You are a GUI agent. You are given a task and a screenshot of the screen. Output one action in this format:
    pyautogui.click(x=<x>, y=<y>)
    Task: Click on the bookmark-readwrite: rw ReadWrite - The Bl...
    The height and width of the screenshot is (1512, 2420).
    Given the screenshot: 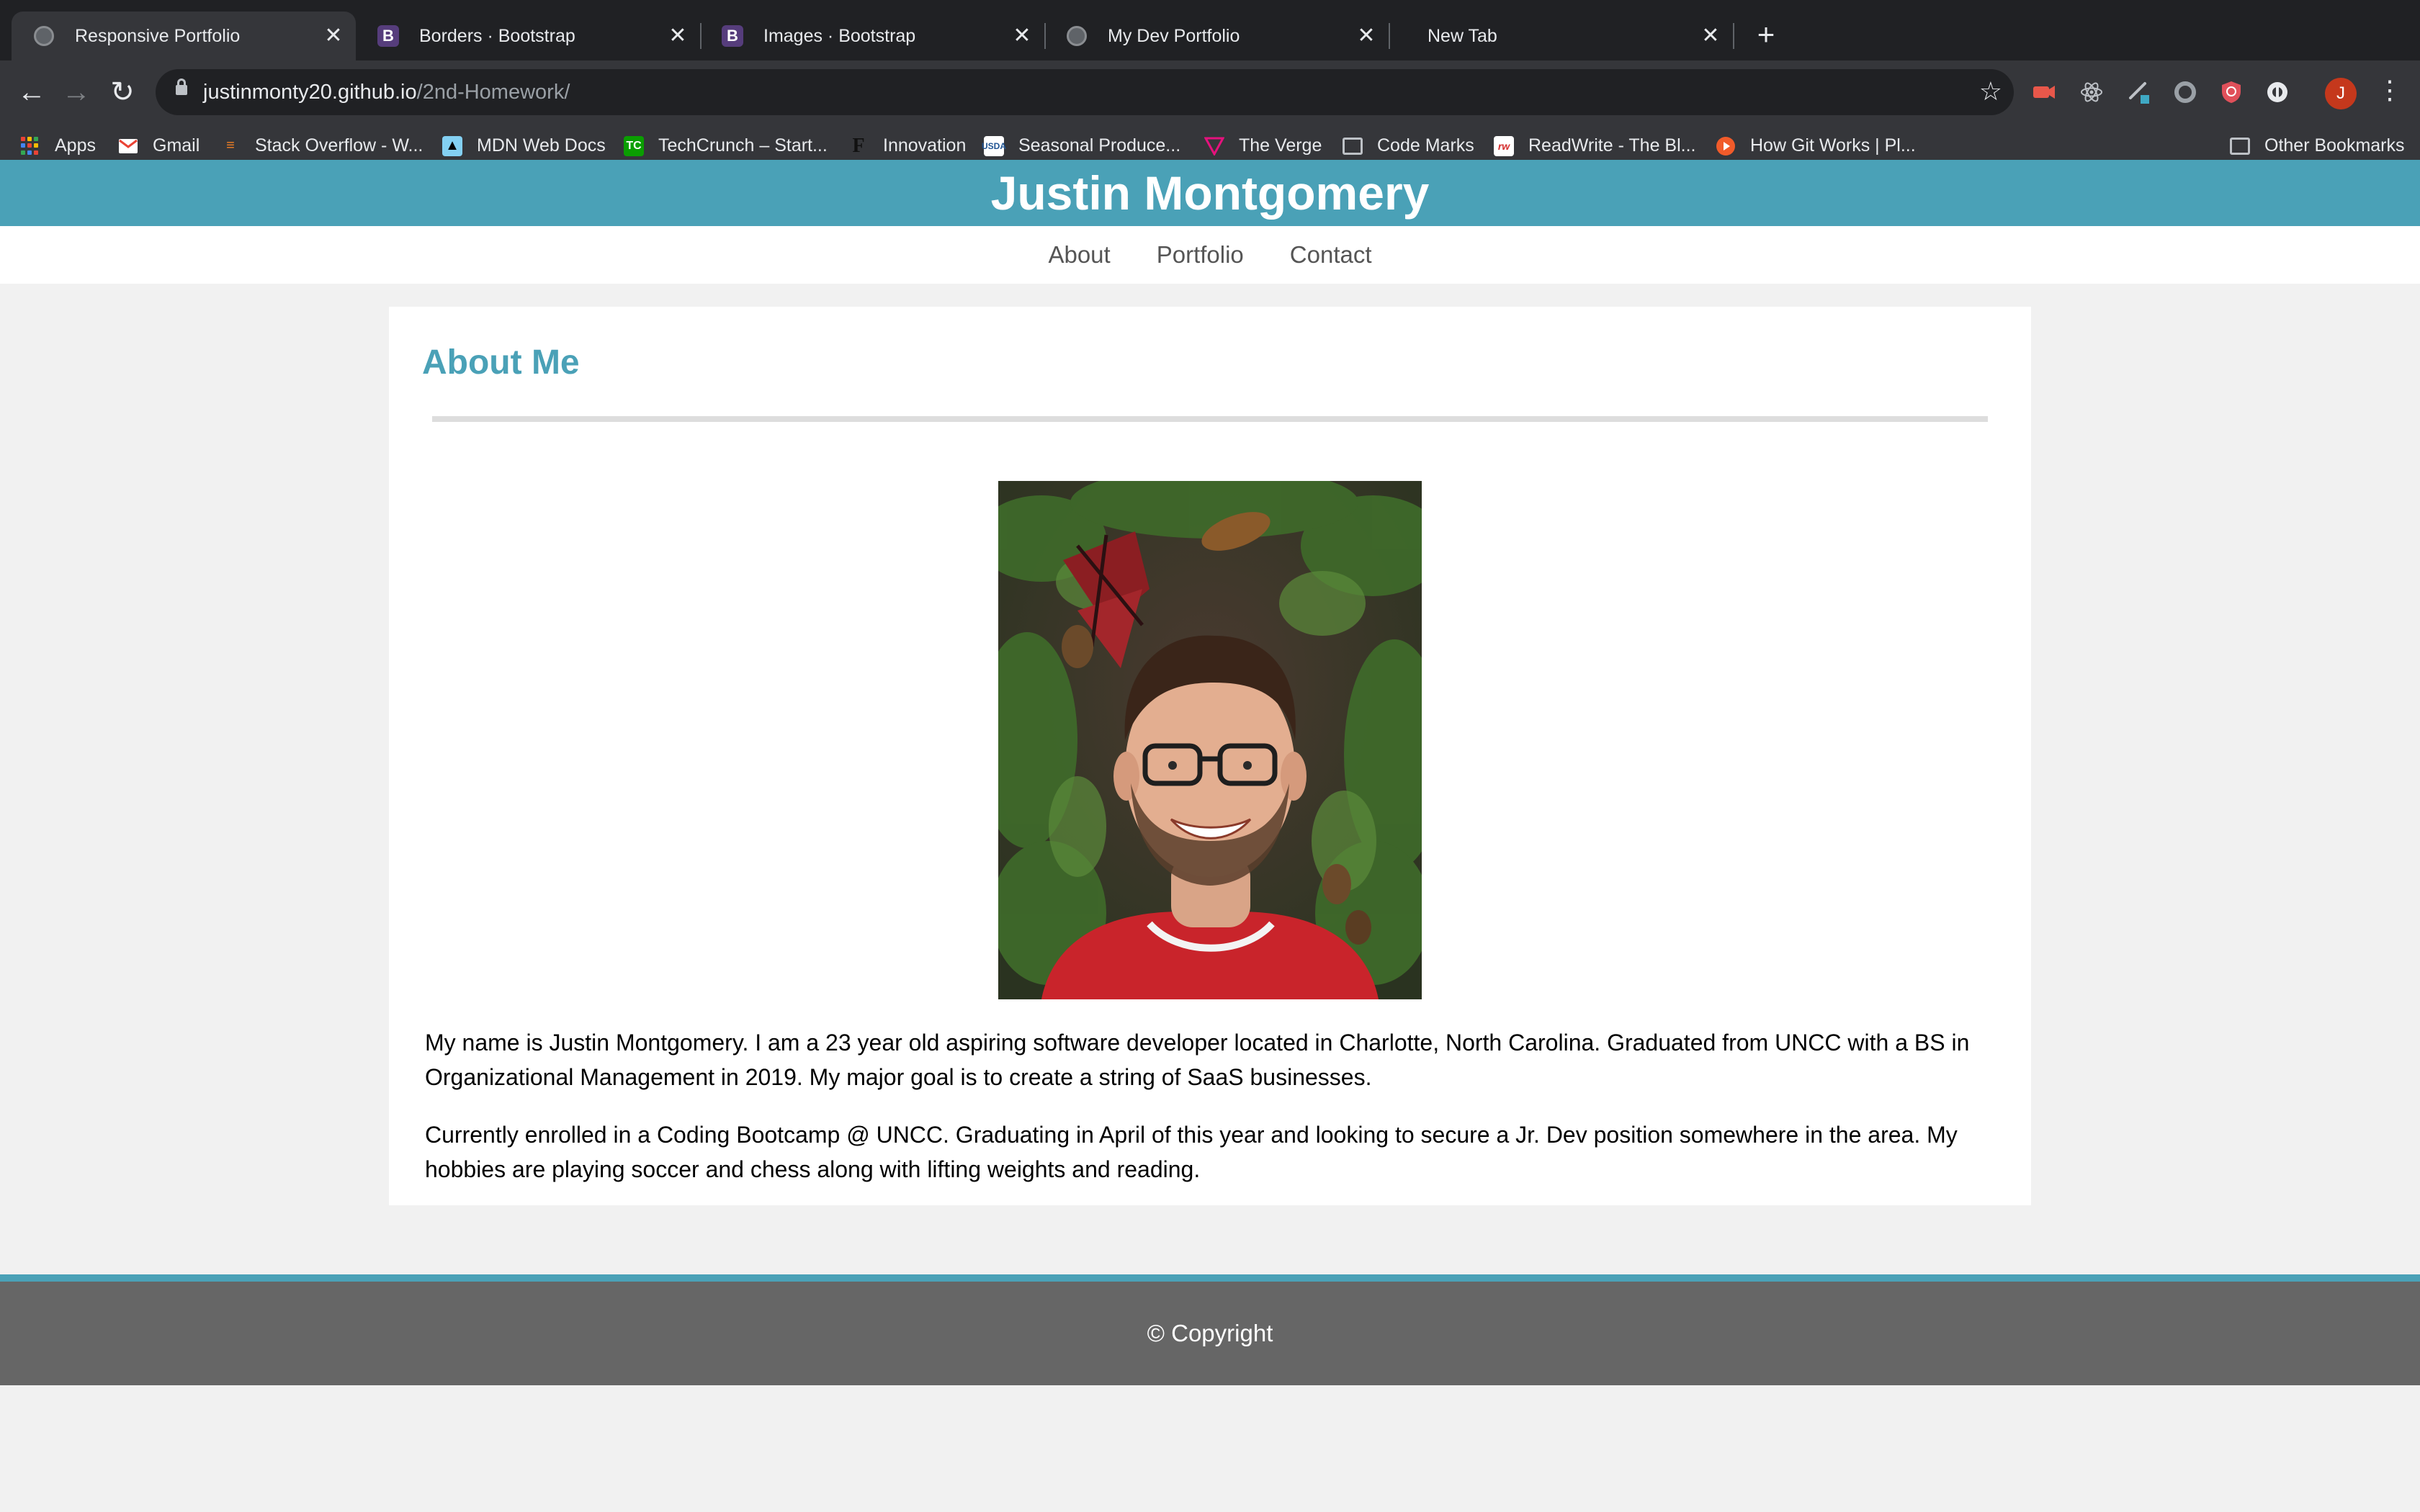 What is the action you would take?
    pyautogui.click(x=1595, y=145)
    